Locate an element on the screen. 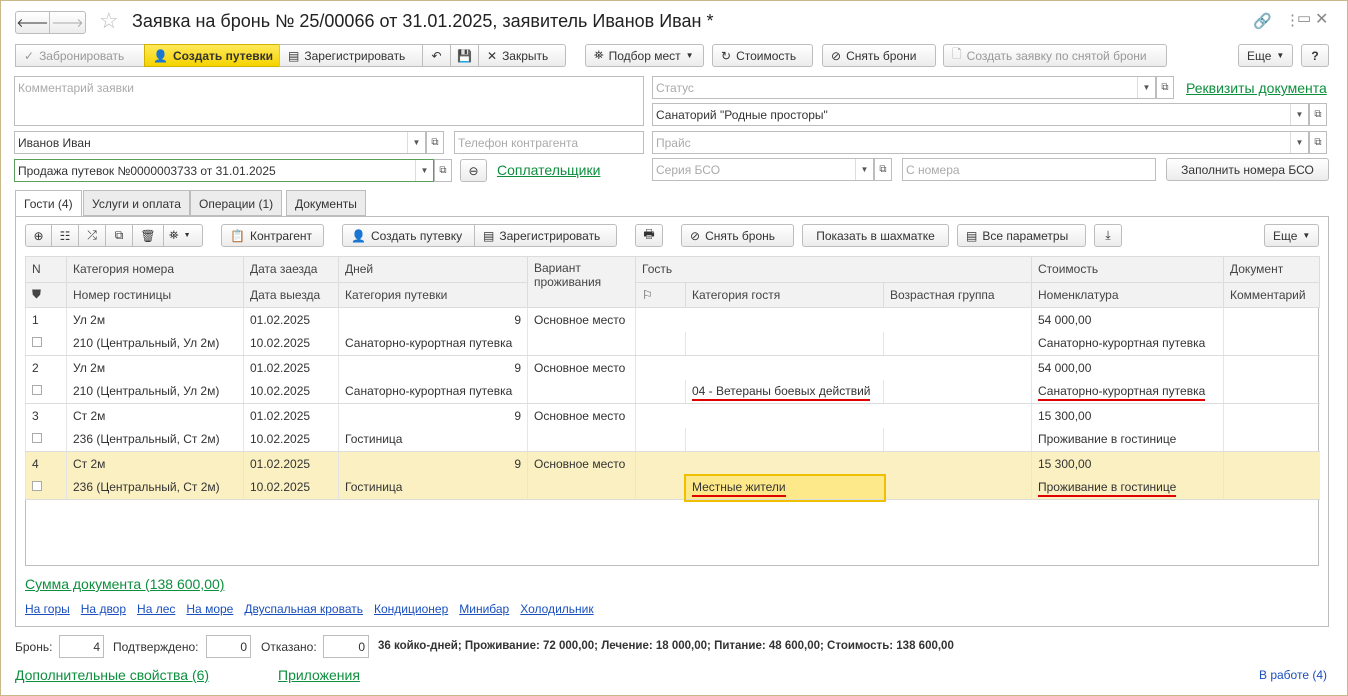 The height and width of the screenshot is (696, 1348). print-button: 🖶 is located at coordinates (649, 235).